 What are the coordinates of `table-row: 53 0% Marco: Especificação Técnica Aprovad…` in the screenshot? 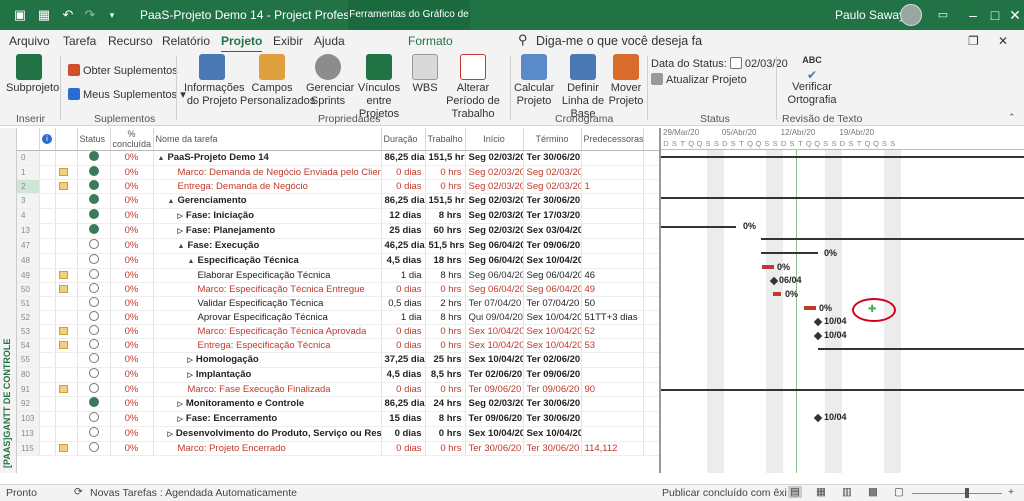 It's located at (338, 331).